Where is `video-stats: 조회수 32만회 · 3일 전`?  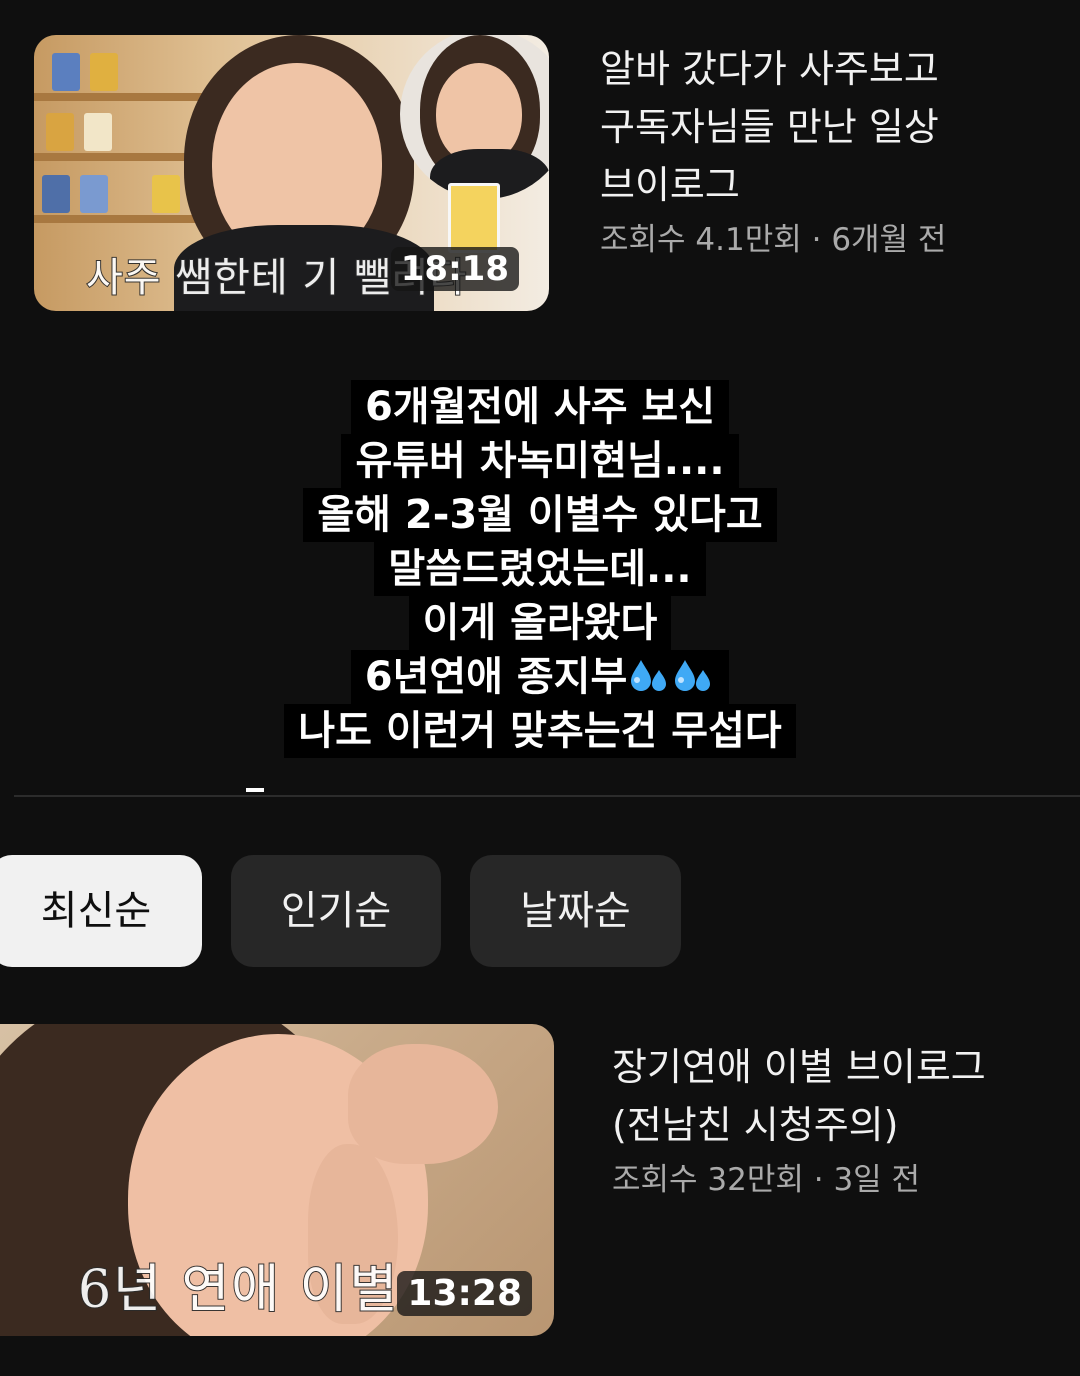 video-stats: 조회수 32만회 · 3일 전 is located at coordinates (766, 1180).